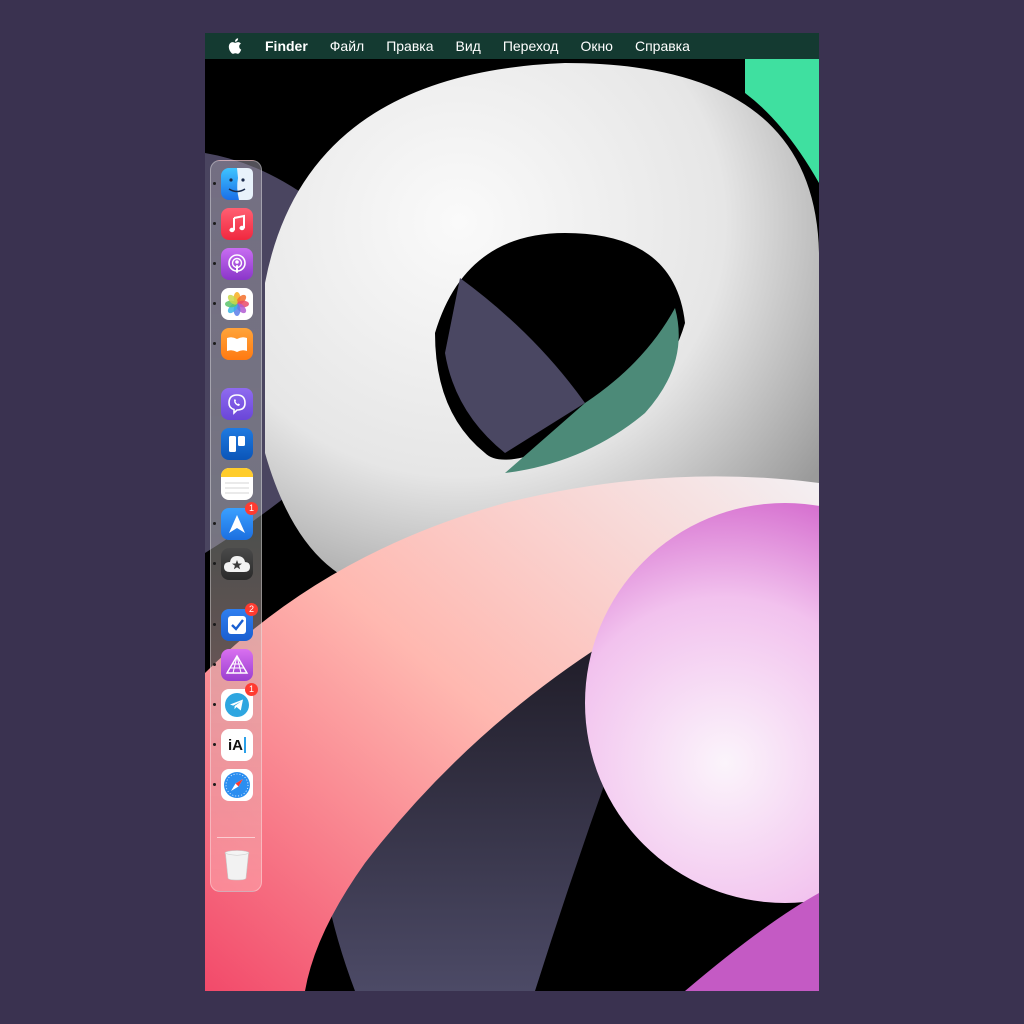  Describe the element at coordinates (409, 46) in the screenshot. I see `menu-edit: Правка` at that location.